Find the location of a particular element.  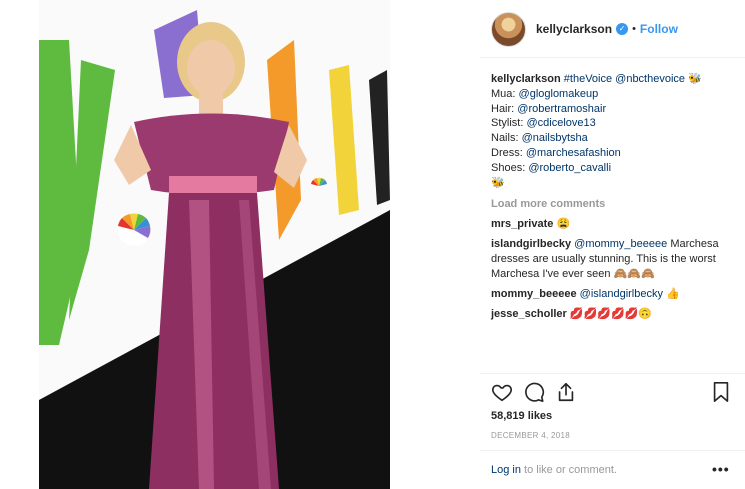

header-divider is located at coordinates (612, 57).